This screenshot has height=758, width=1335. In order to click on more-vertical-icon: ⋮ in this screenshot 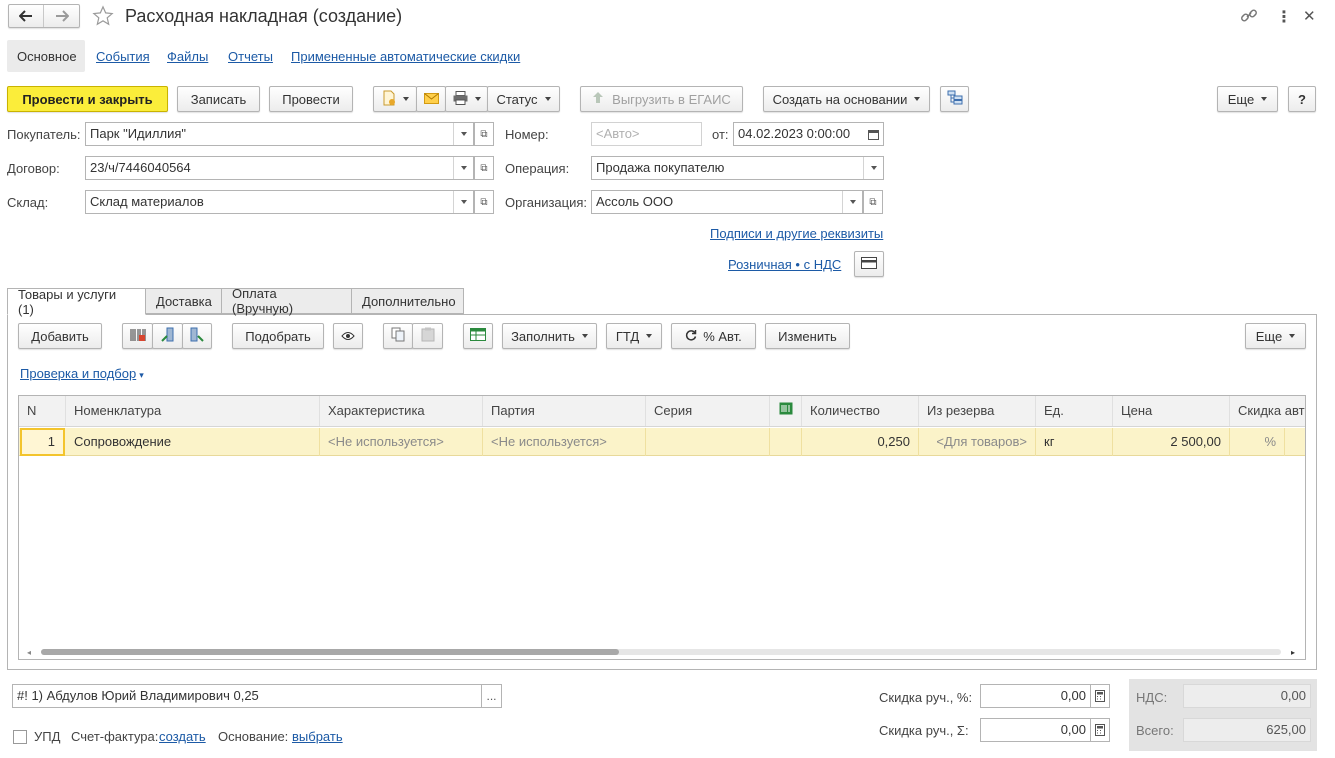, I will do `click(1284, 17)`.